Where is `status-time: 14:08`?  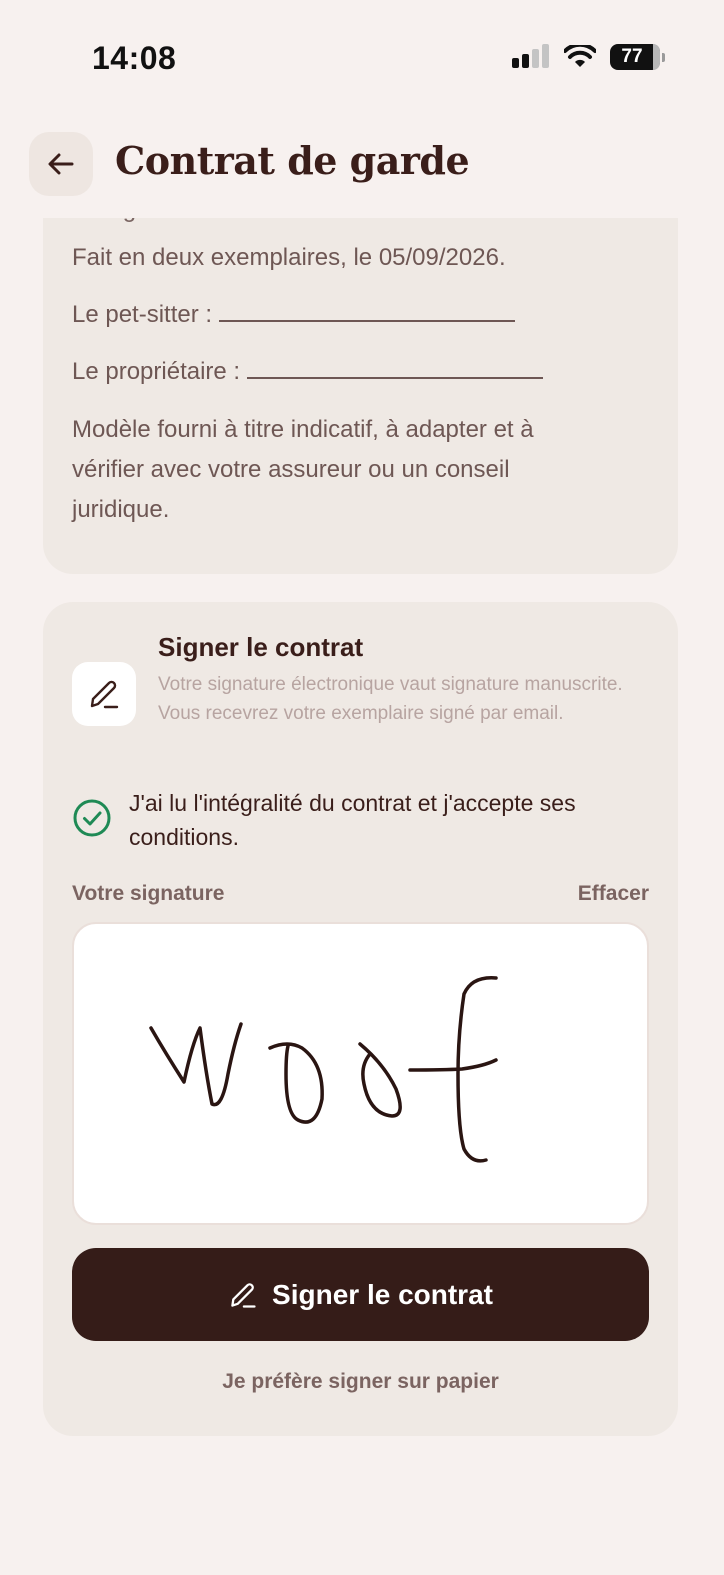 status-time: 14:08 is located at coordinates (134, 58).